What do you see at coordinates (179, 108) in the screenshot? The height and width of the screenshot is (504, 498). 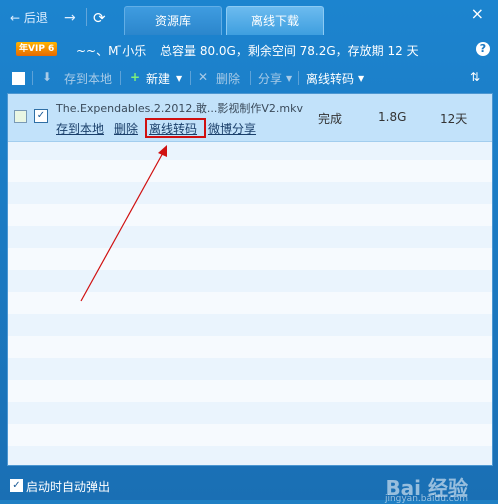 I see `file-name: The.Expendables.2.2012.敢...影视制作V2.mkv` at bounding box center [179, 108].